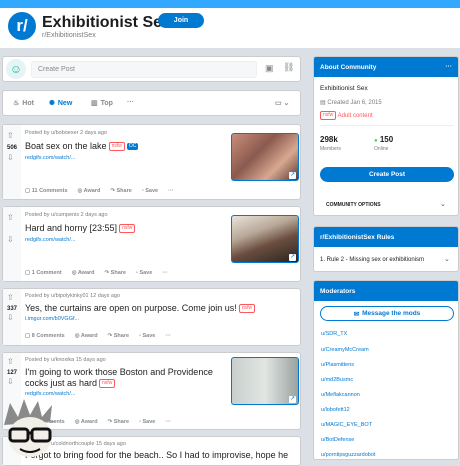 Image resolution: width=460 pixels, height=466 pixels. I want to click on post-title-text: Hard and horny [23:55], so click(71, 228).